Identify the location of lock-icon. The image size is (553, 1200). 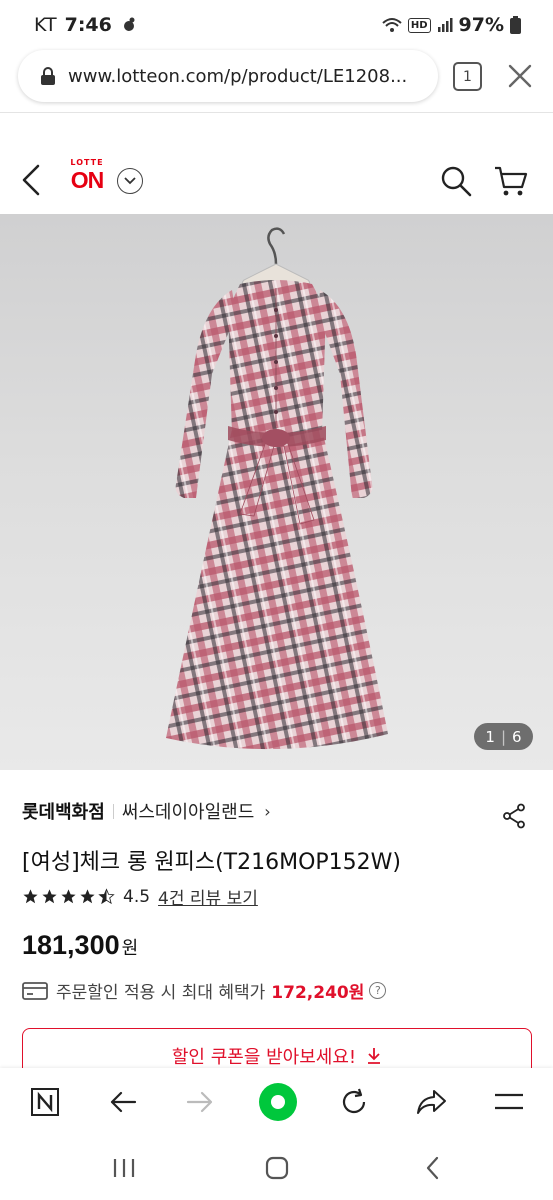
(48, 76).